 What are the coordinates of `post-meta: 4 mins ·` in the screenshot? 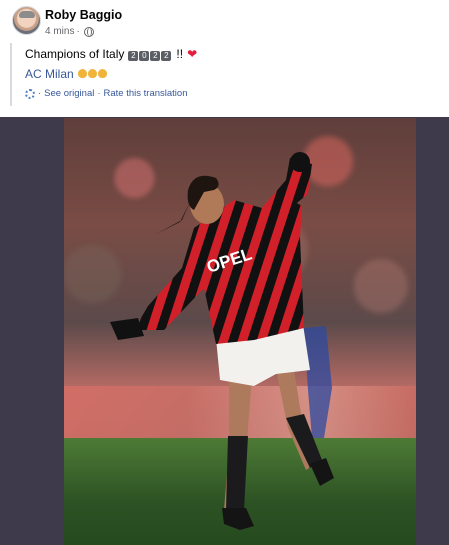 It's located at (69, 31).